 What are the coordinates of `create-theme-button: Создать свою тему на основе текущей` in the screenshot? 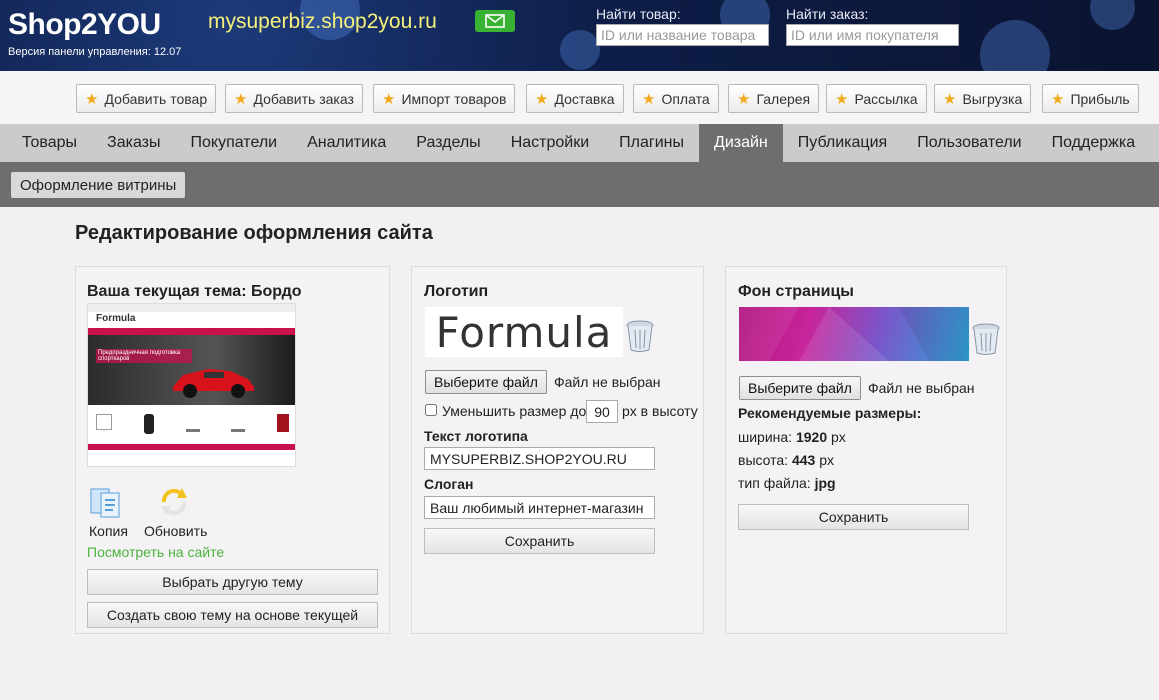 It's located at (232, 615).